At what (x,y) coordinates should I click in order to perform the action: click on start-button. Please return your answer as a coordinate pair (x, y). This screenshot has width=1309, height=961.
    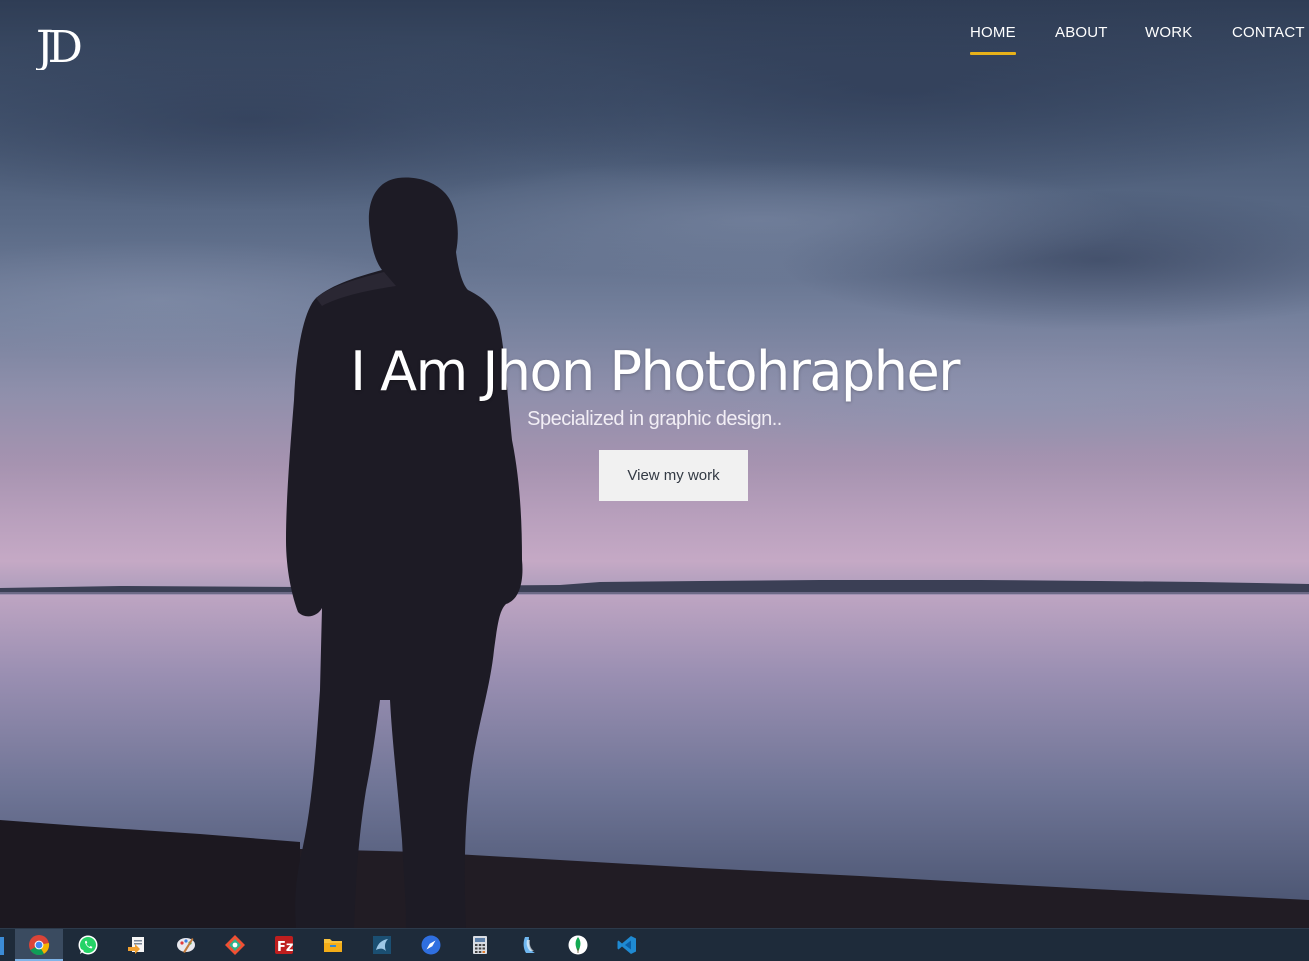
    Looking at the image, I should click on (2, 946).